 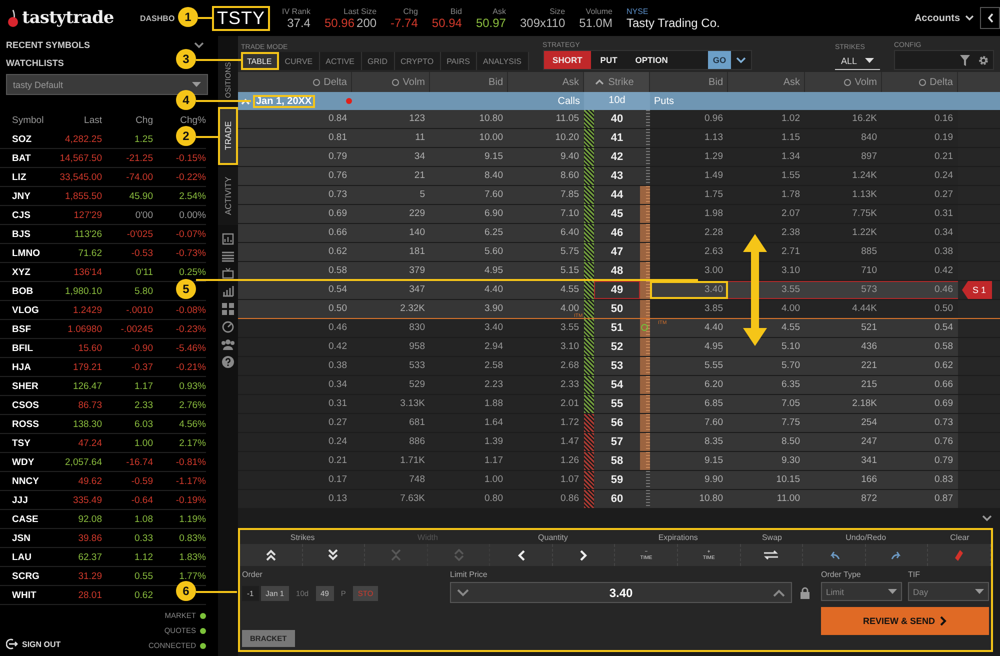 What do you see at coordinates (983, 60) in the screenshot?
I see `settings-icon` at bounding box center [983, 60].